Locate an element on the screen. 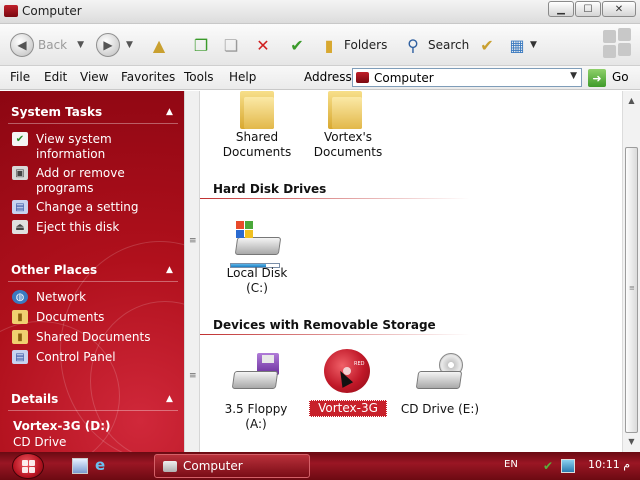 The image size is (640, 480). internet-explorer-icon: e is located at coordinates (103, 466).